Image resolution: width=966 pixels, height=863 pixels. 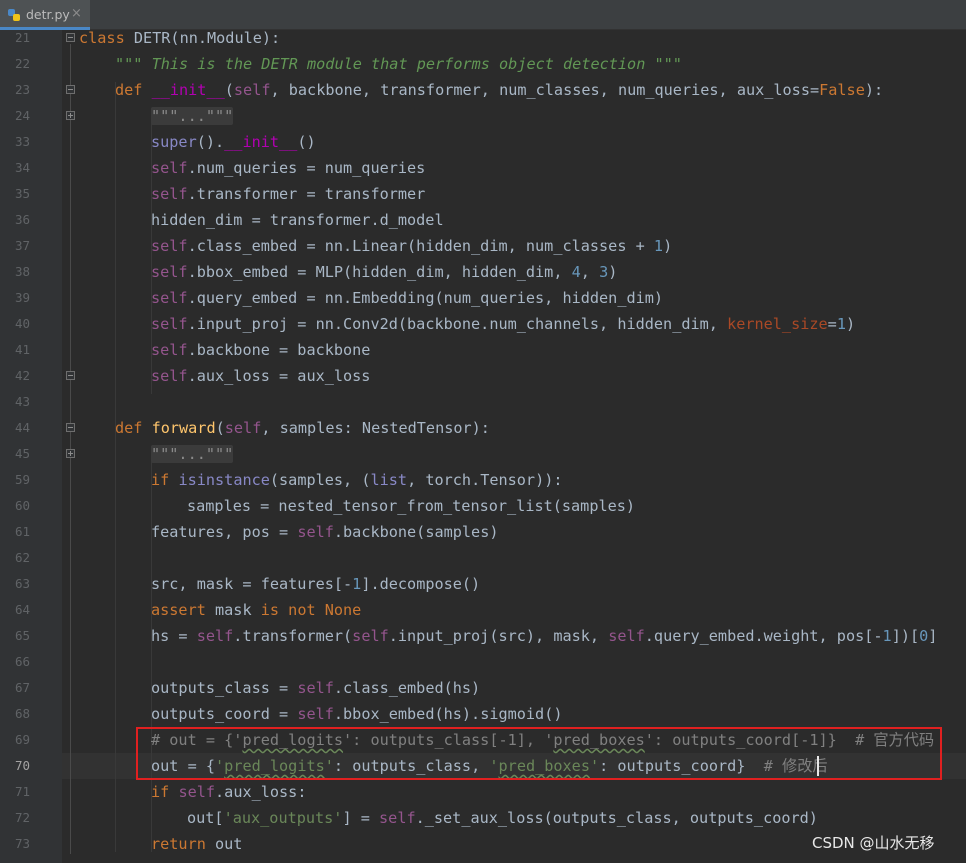 What do you see at coordinates (228, 792) in the screenshot?
I see `code-line: if self.aux_loss:` at bounding box center [228, 792].